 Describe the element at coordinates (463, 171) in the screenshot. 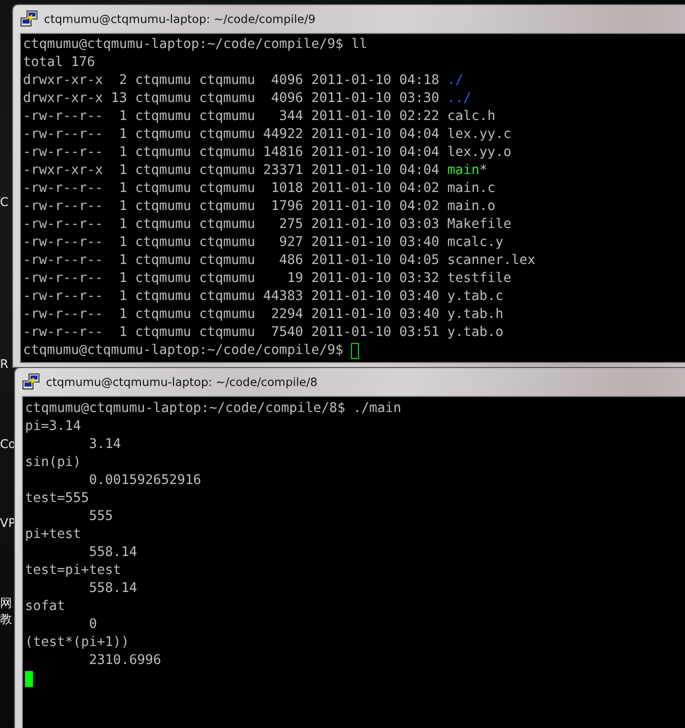

I see `file-name: main` at that location.